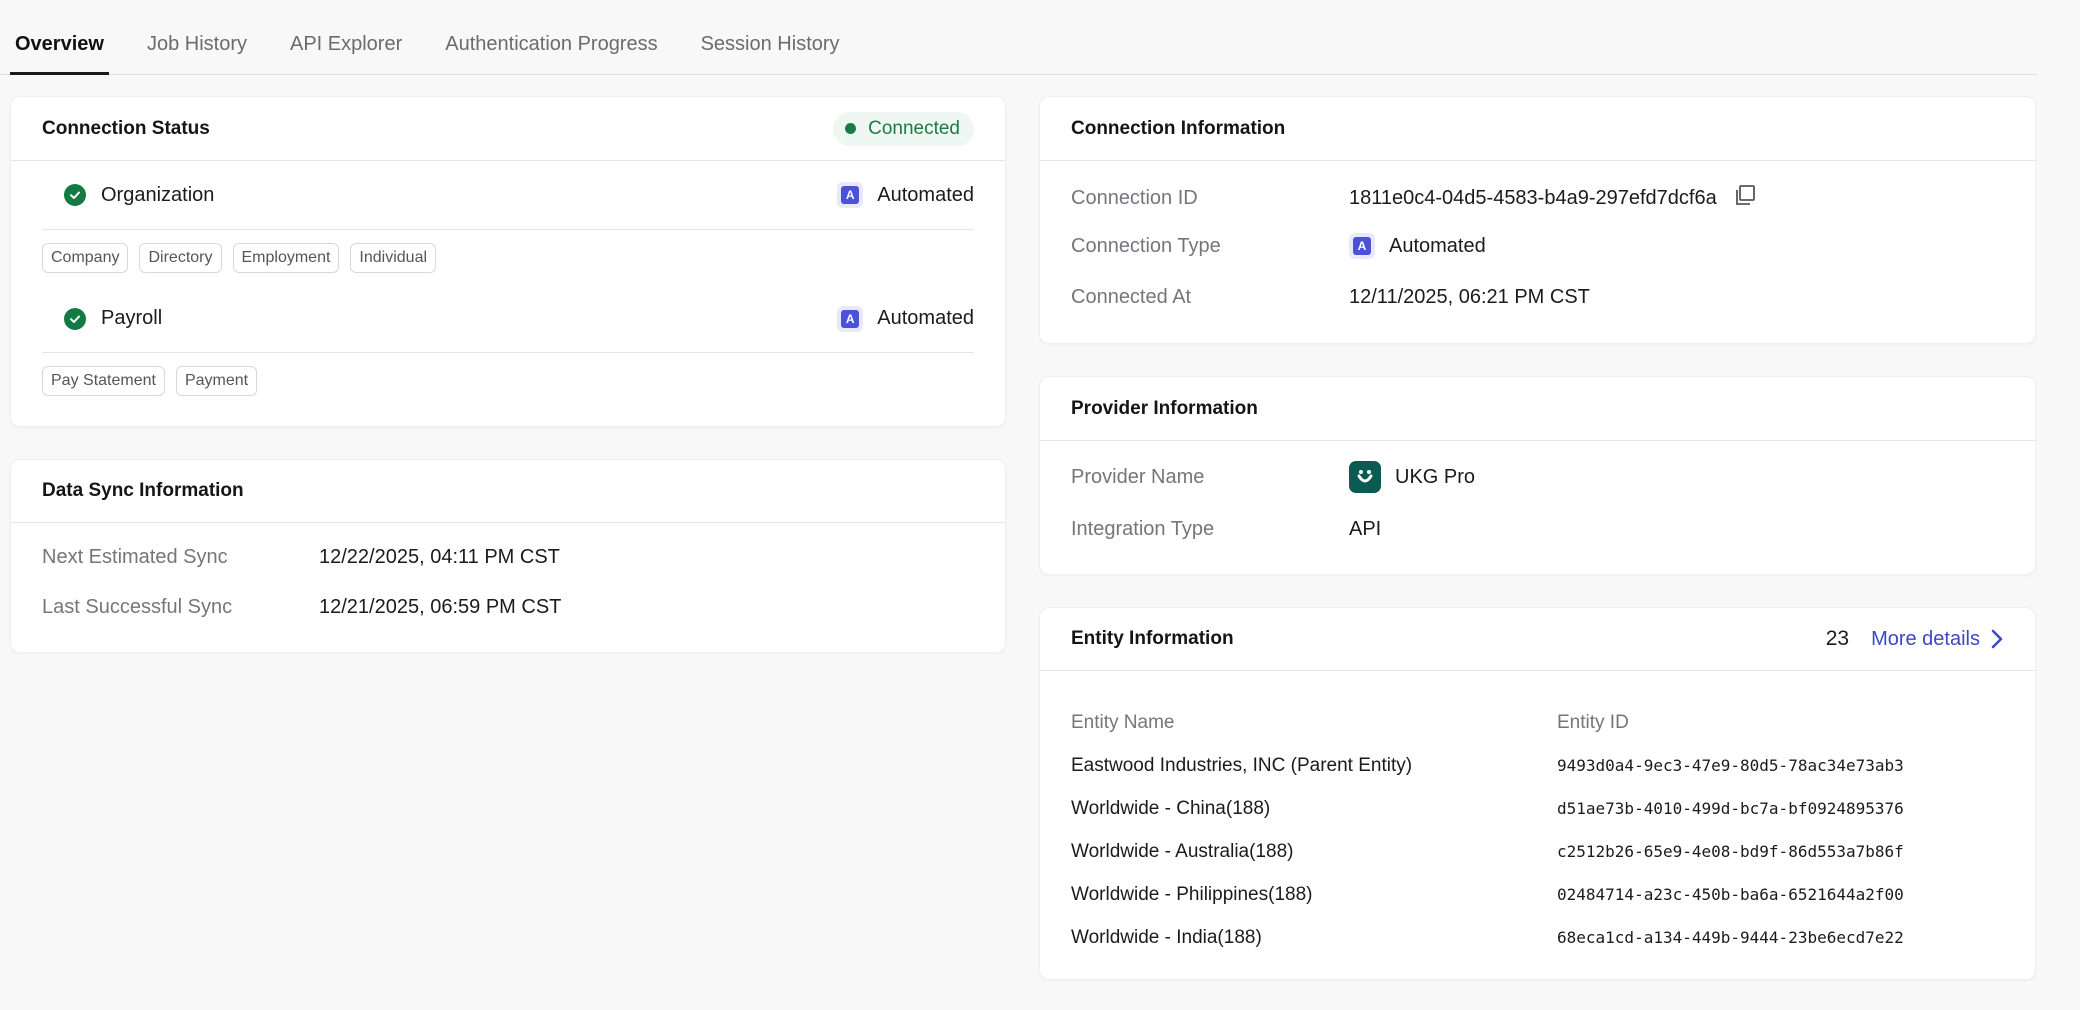 The image size is (2080, 1010). What do you see at coordinates (551, 37) in the screenshot?
I see `tab-authentication-progress: Authentication Progress` at bounding box center [551, 37].